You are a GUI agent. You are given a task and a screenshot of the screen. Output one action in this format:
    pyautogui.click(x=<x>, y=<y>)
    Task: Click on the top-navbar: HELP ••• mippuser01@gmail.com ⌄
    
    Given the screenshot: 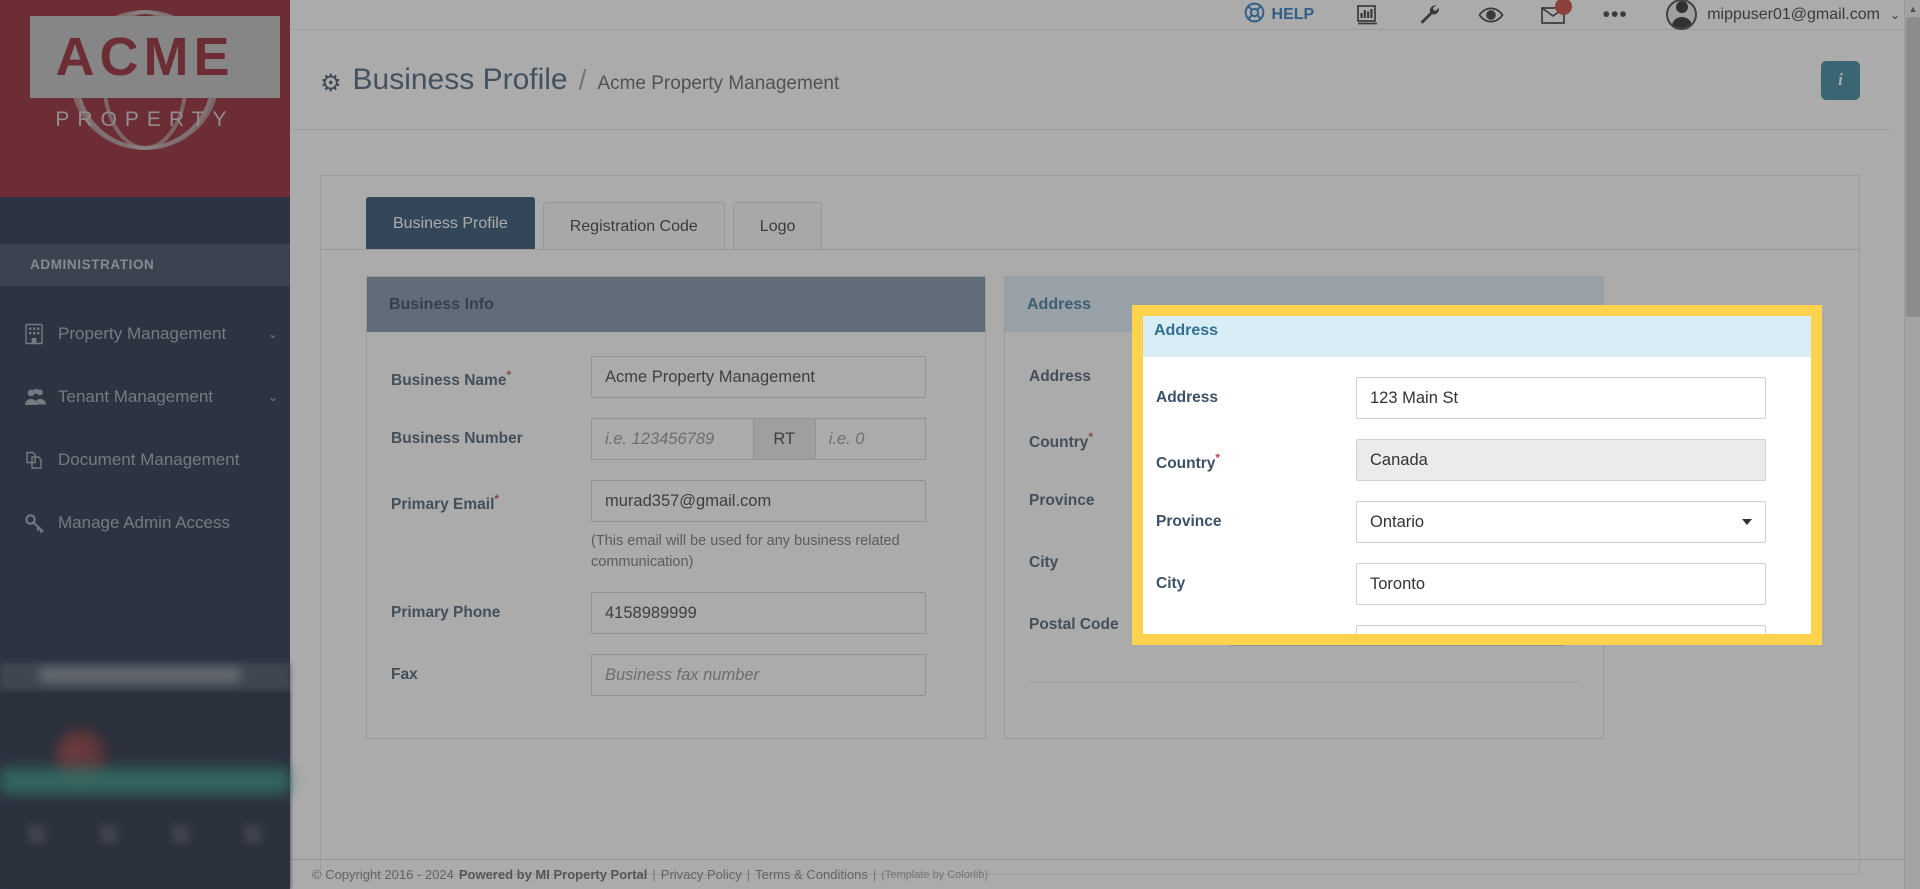 What is the action you would take?
    pyautogui.click(x=1105, y=15)
    